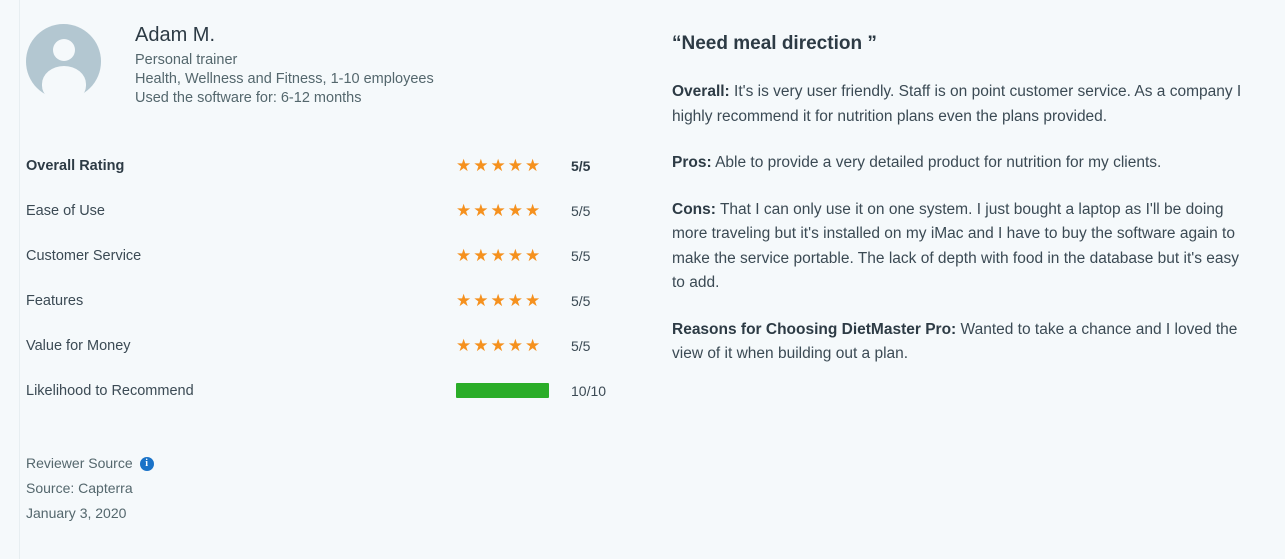  Describe the element at coordinates (55, 300) in the screenshot. I see `rating-label: Features` at that location.